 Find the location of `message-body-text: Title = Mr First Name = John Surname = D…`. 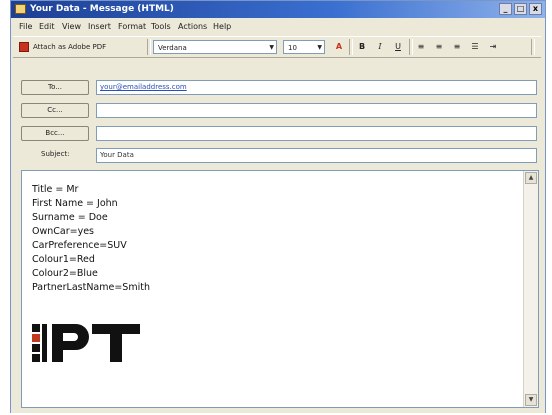

message-body-text: Title = Mr First Name = John Surname = D… is located at coordinates (91, 239).